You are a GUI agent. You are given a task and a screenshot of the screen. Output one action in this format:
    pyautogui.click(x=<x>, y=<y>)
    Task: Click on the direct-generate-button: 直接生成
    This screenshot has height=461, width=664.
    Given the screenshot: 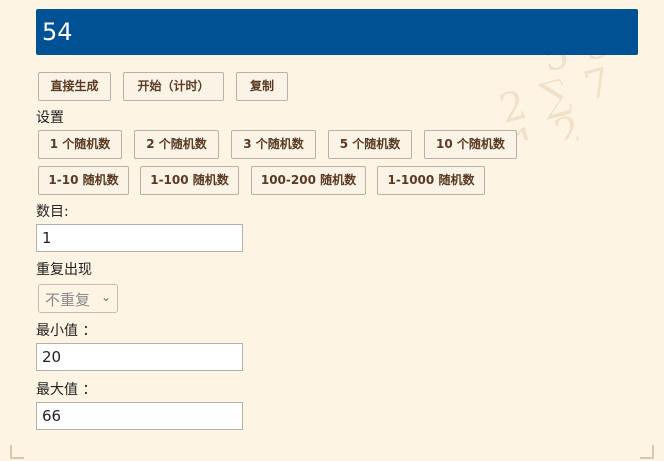 What is the action you would take?
    pyautogui.click(x=74, y=86)
    